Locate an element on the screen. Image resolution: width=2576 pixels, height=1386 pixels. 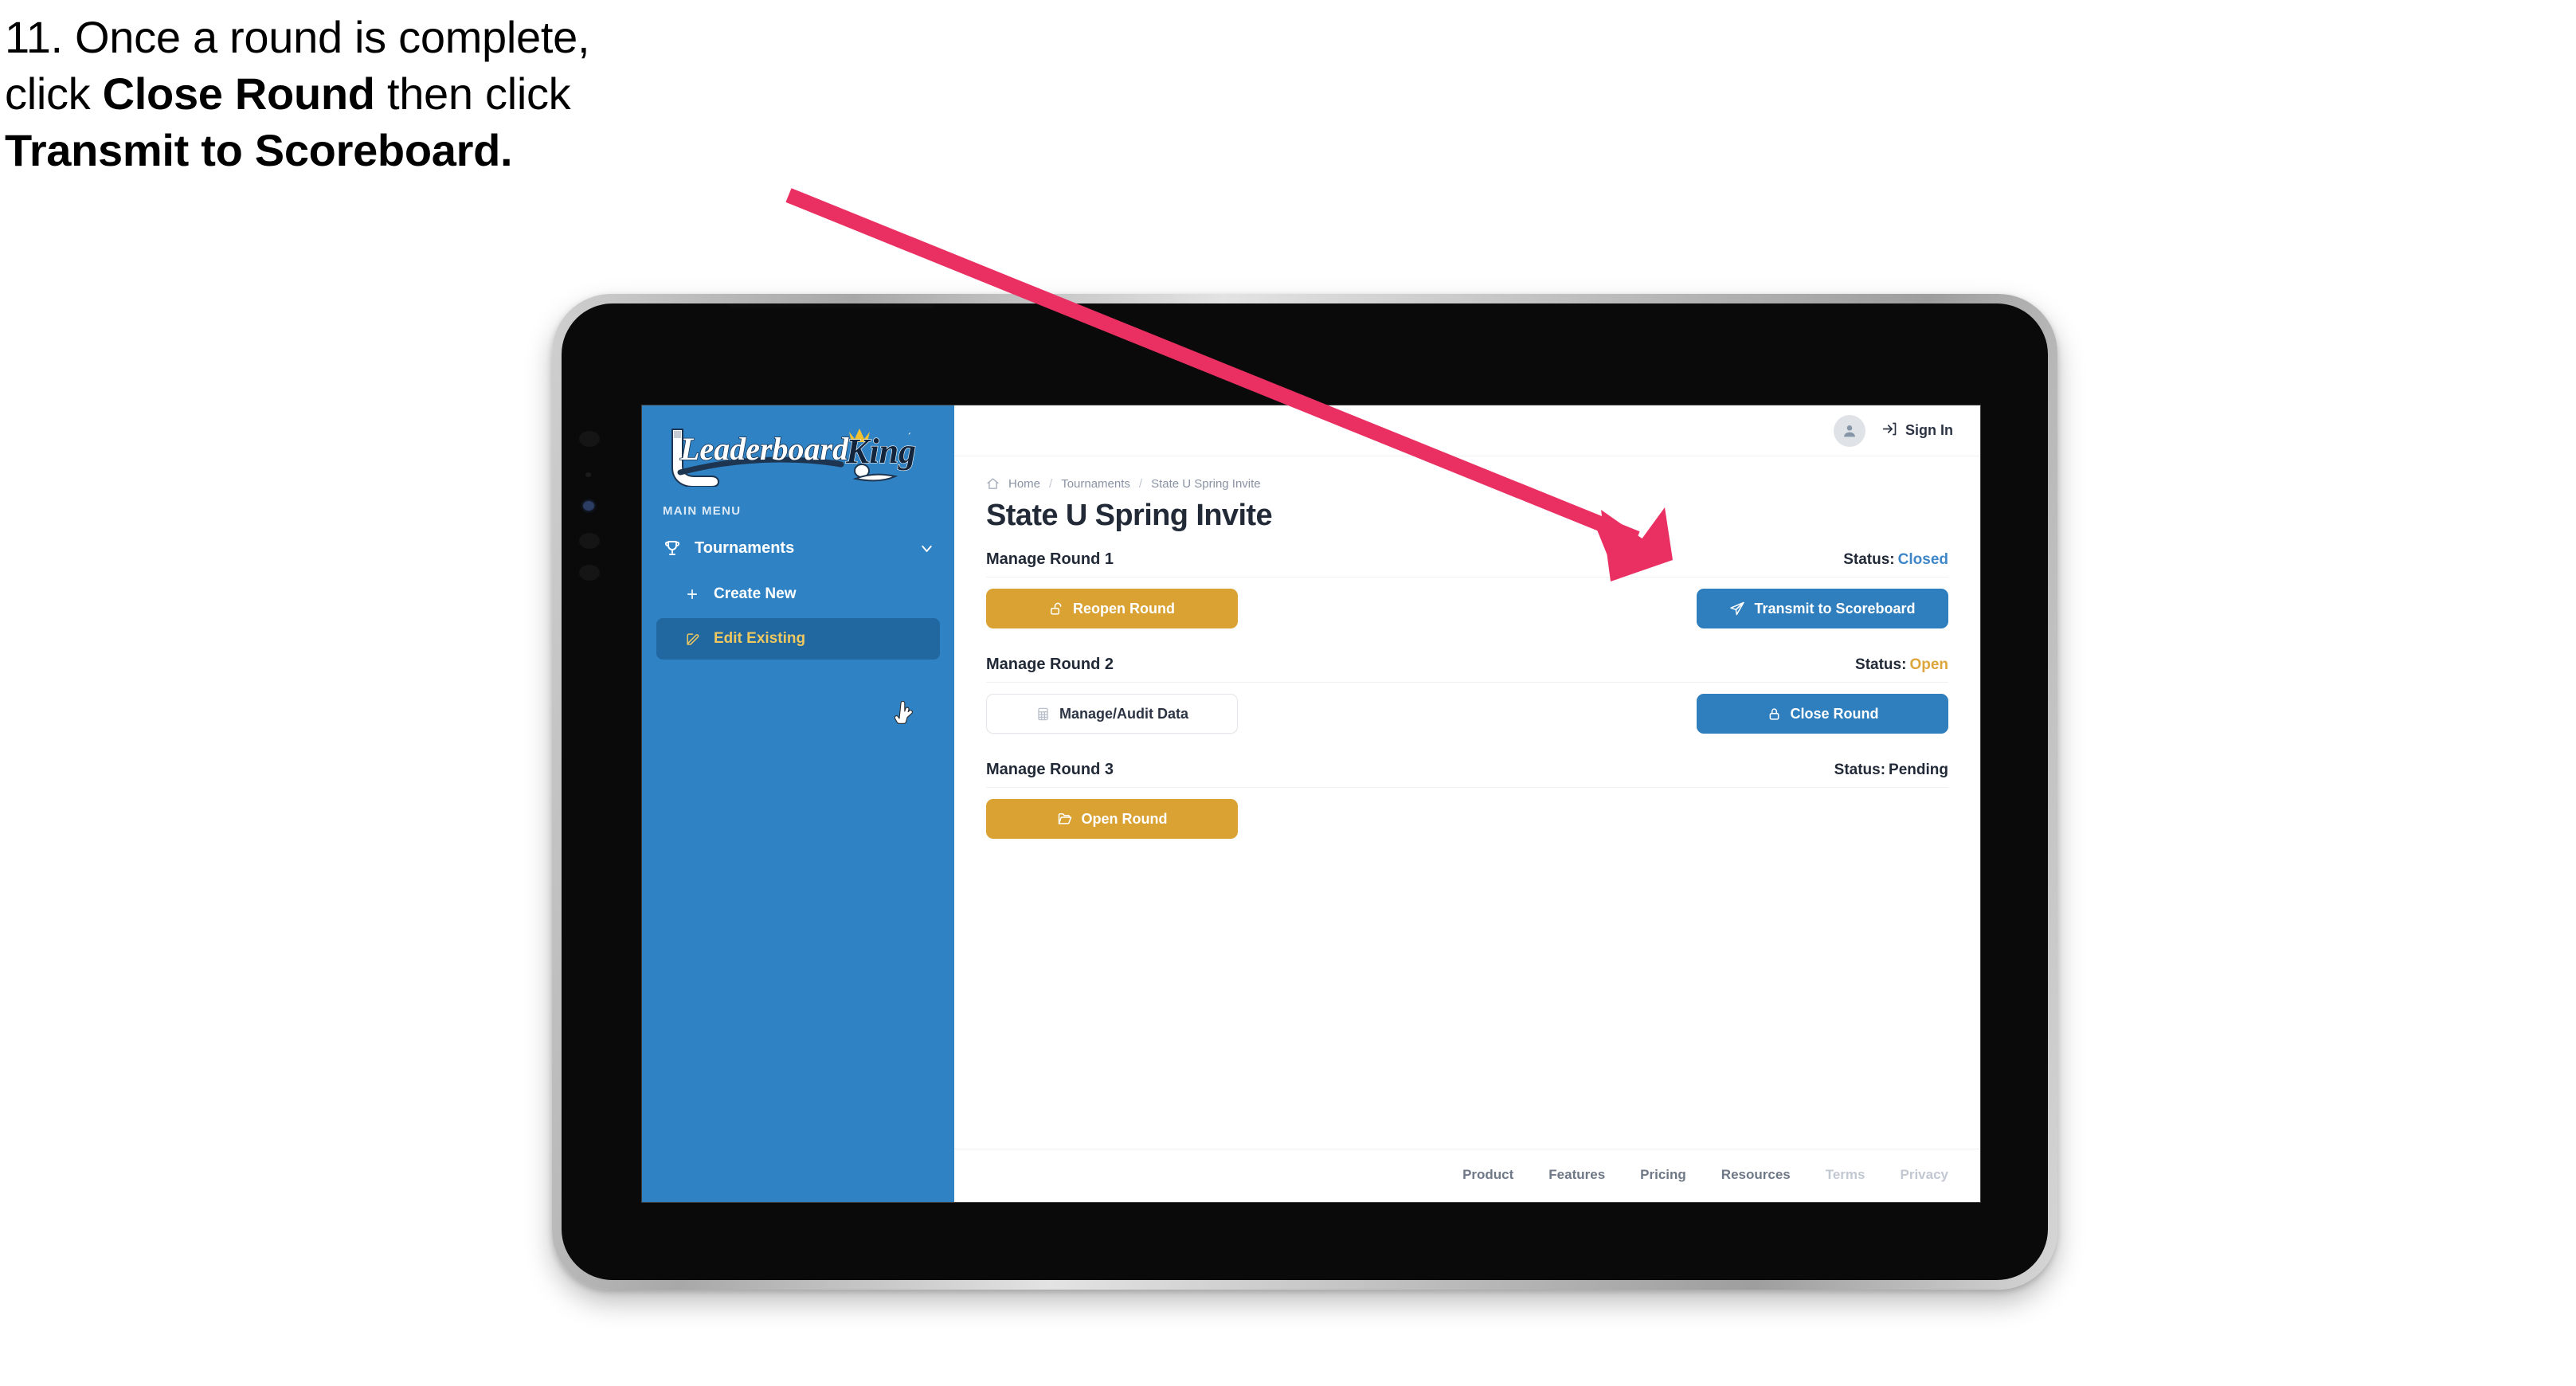
sidebar-item-edit-existing-label: Edit Existing is located at coordinates (760, 638).